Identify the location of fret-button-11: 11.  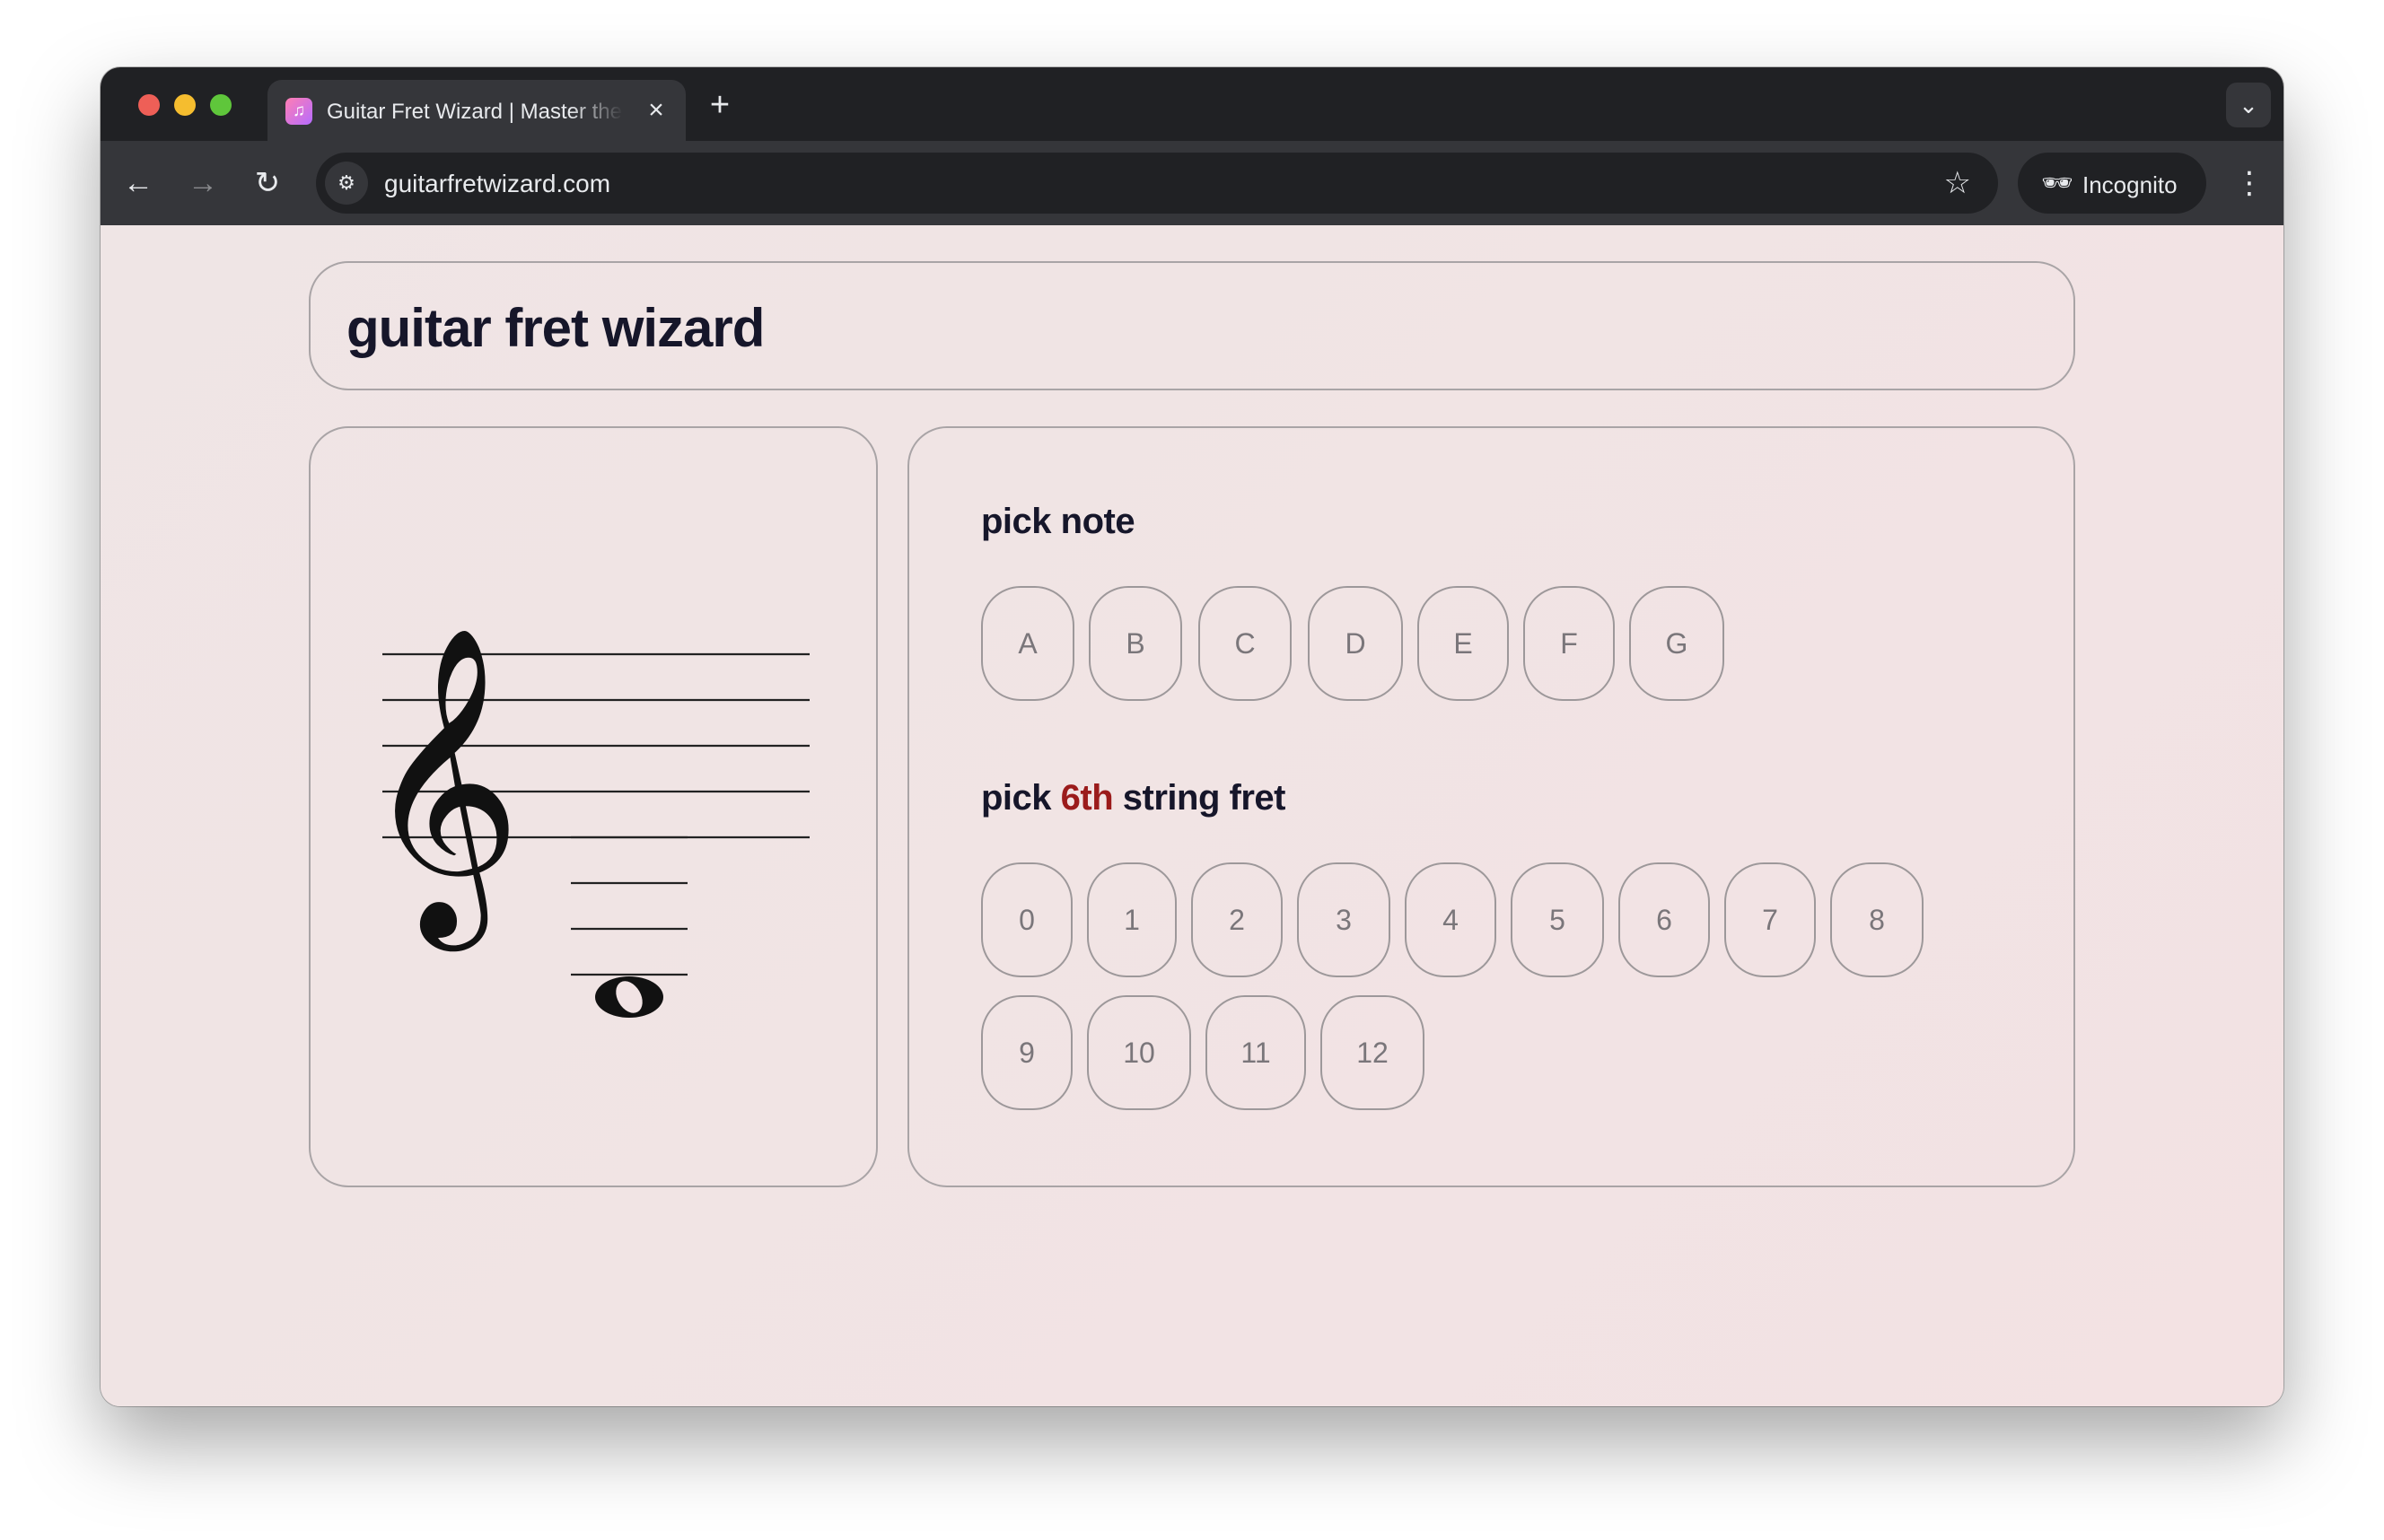
(1255, 1052).